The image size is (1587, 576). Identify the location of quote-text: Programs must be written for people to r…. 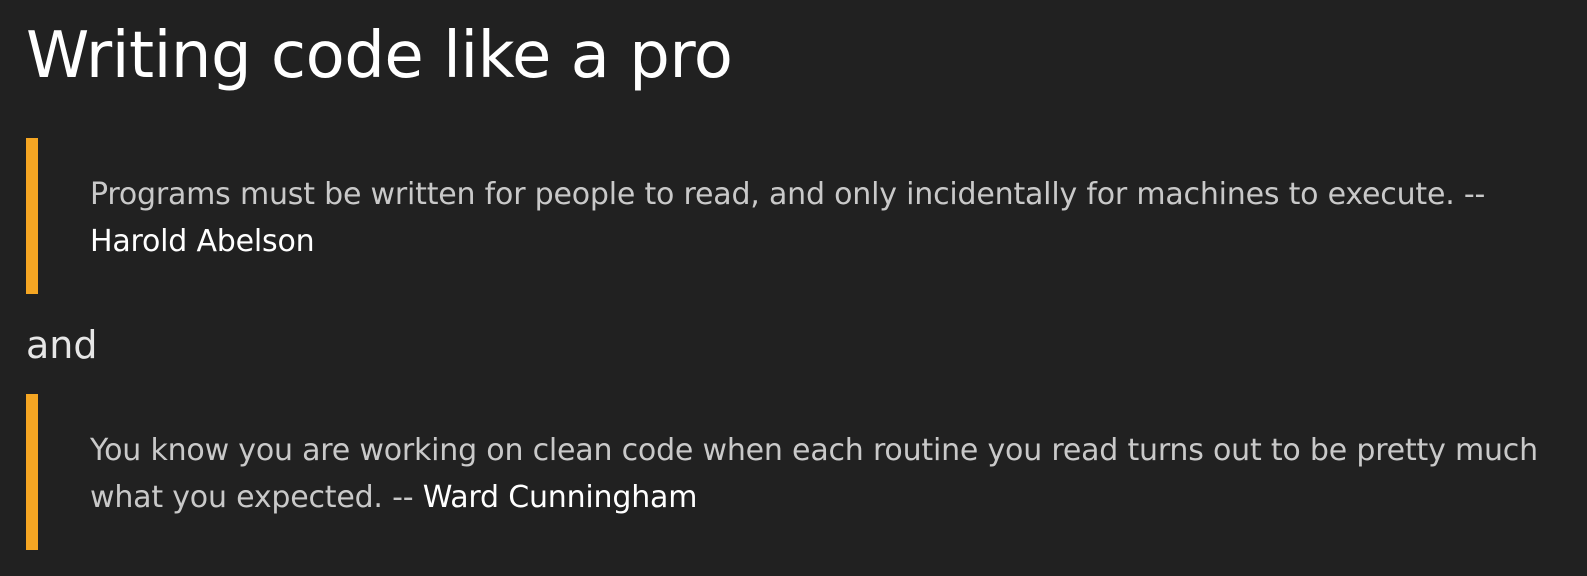
(788, 194).